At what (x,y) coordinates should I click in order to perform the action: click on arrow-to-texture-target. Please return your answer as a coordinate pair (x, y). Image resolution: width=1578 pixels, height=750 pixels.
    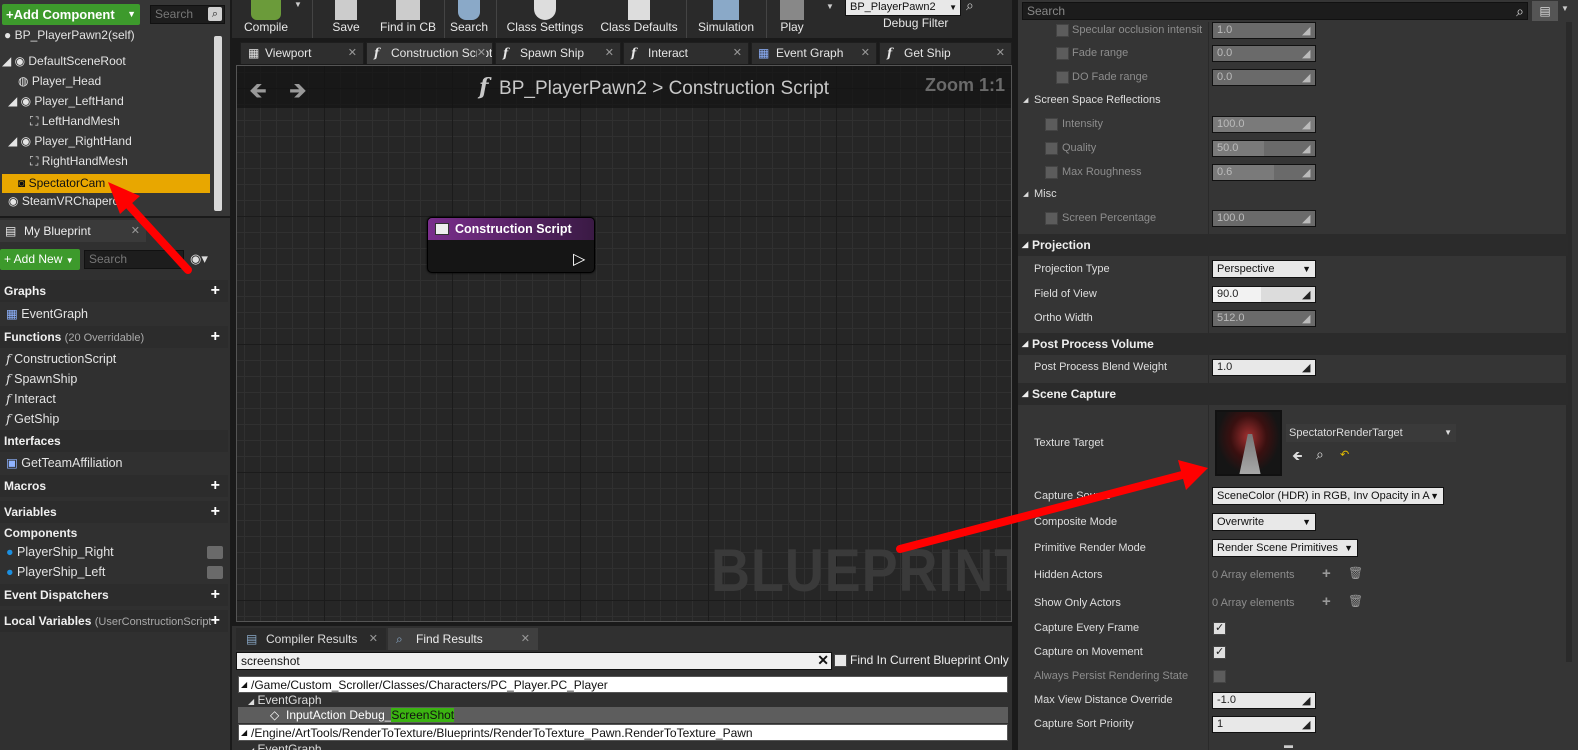
    Looking at the image, I should click on (1052, 506).